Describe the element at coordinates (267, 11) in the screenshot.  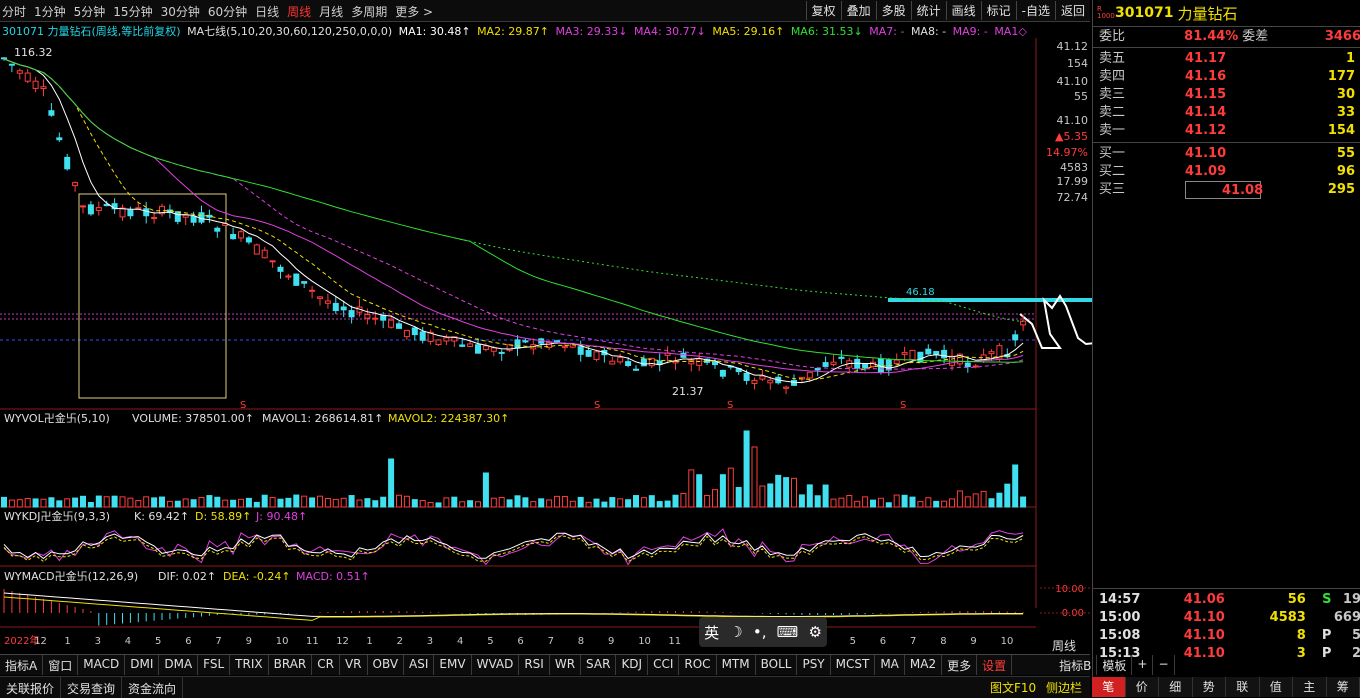
I see `period-tab: 日线` at that location.